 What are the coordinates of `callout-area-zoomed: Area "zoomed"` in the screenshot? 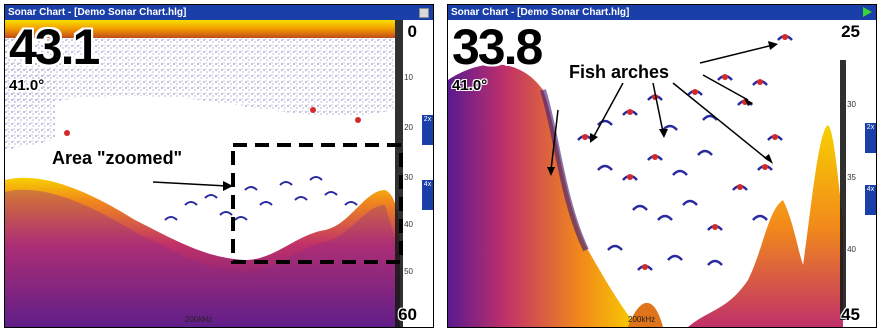 It's located at (117, 158).